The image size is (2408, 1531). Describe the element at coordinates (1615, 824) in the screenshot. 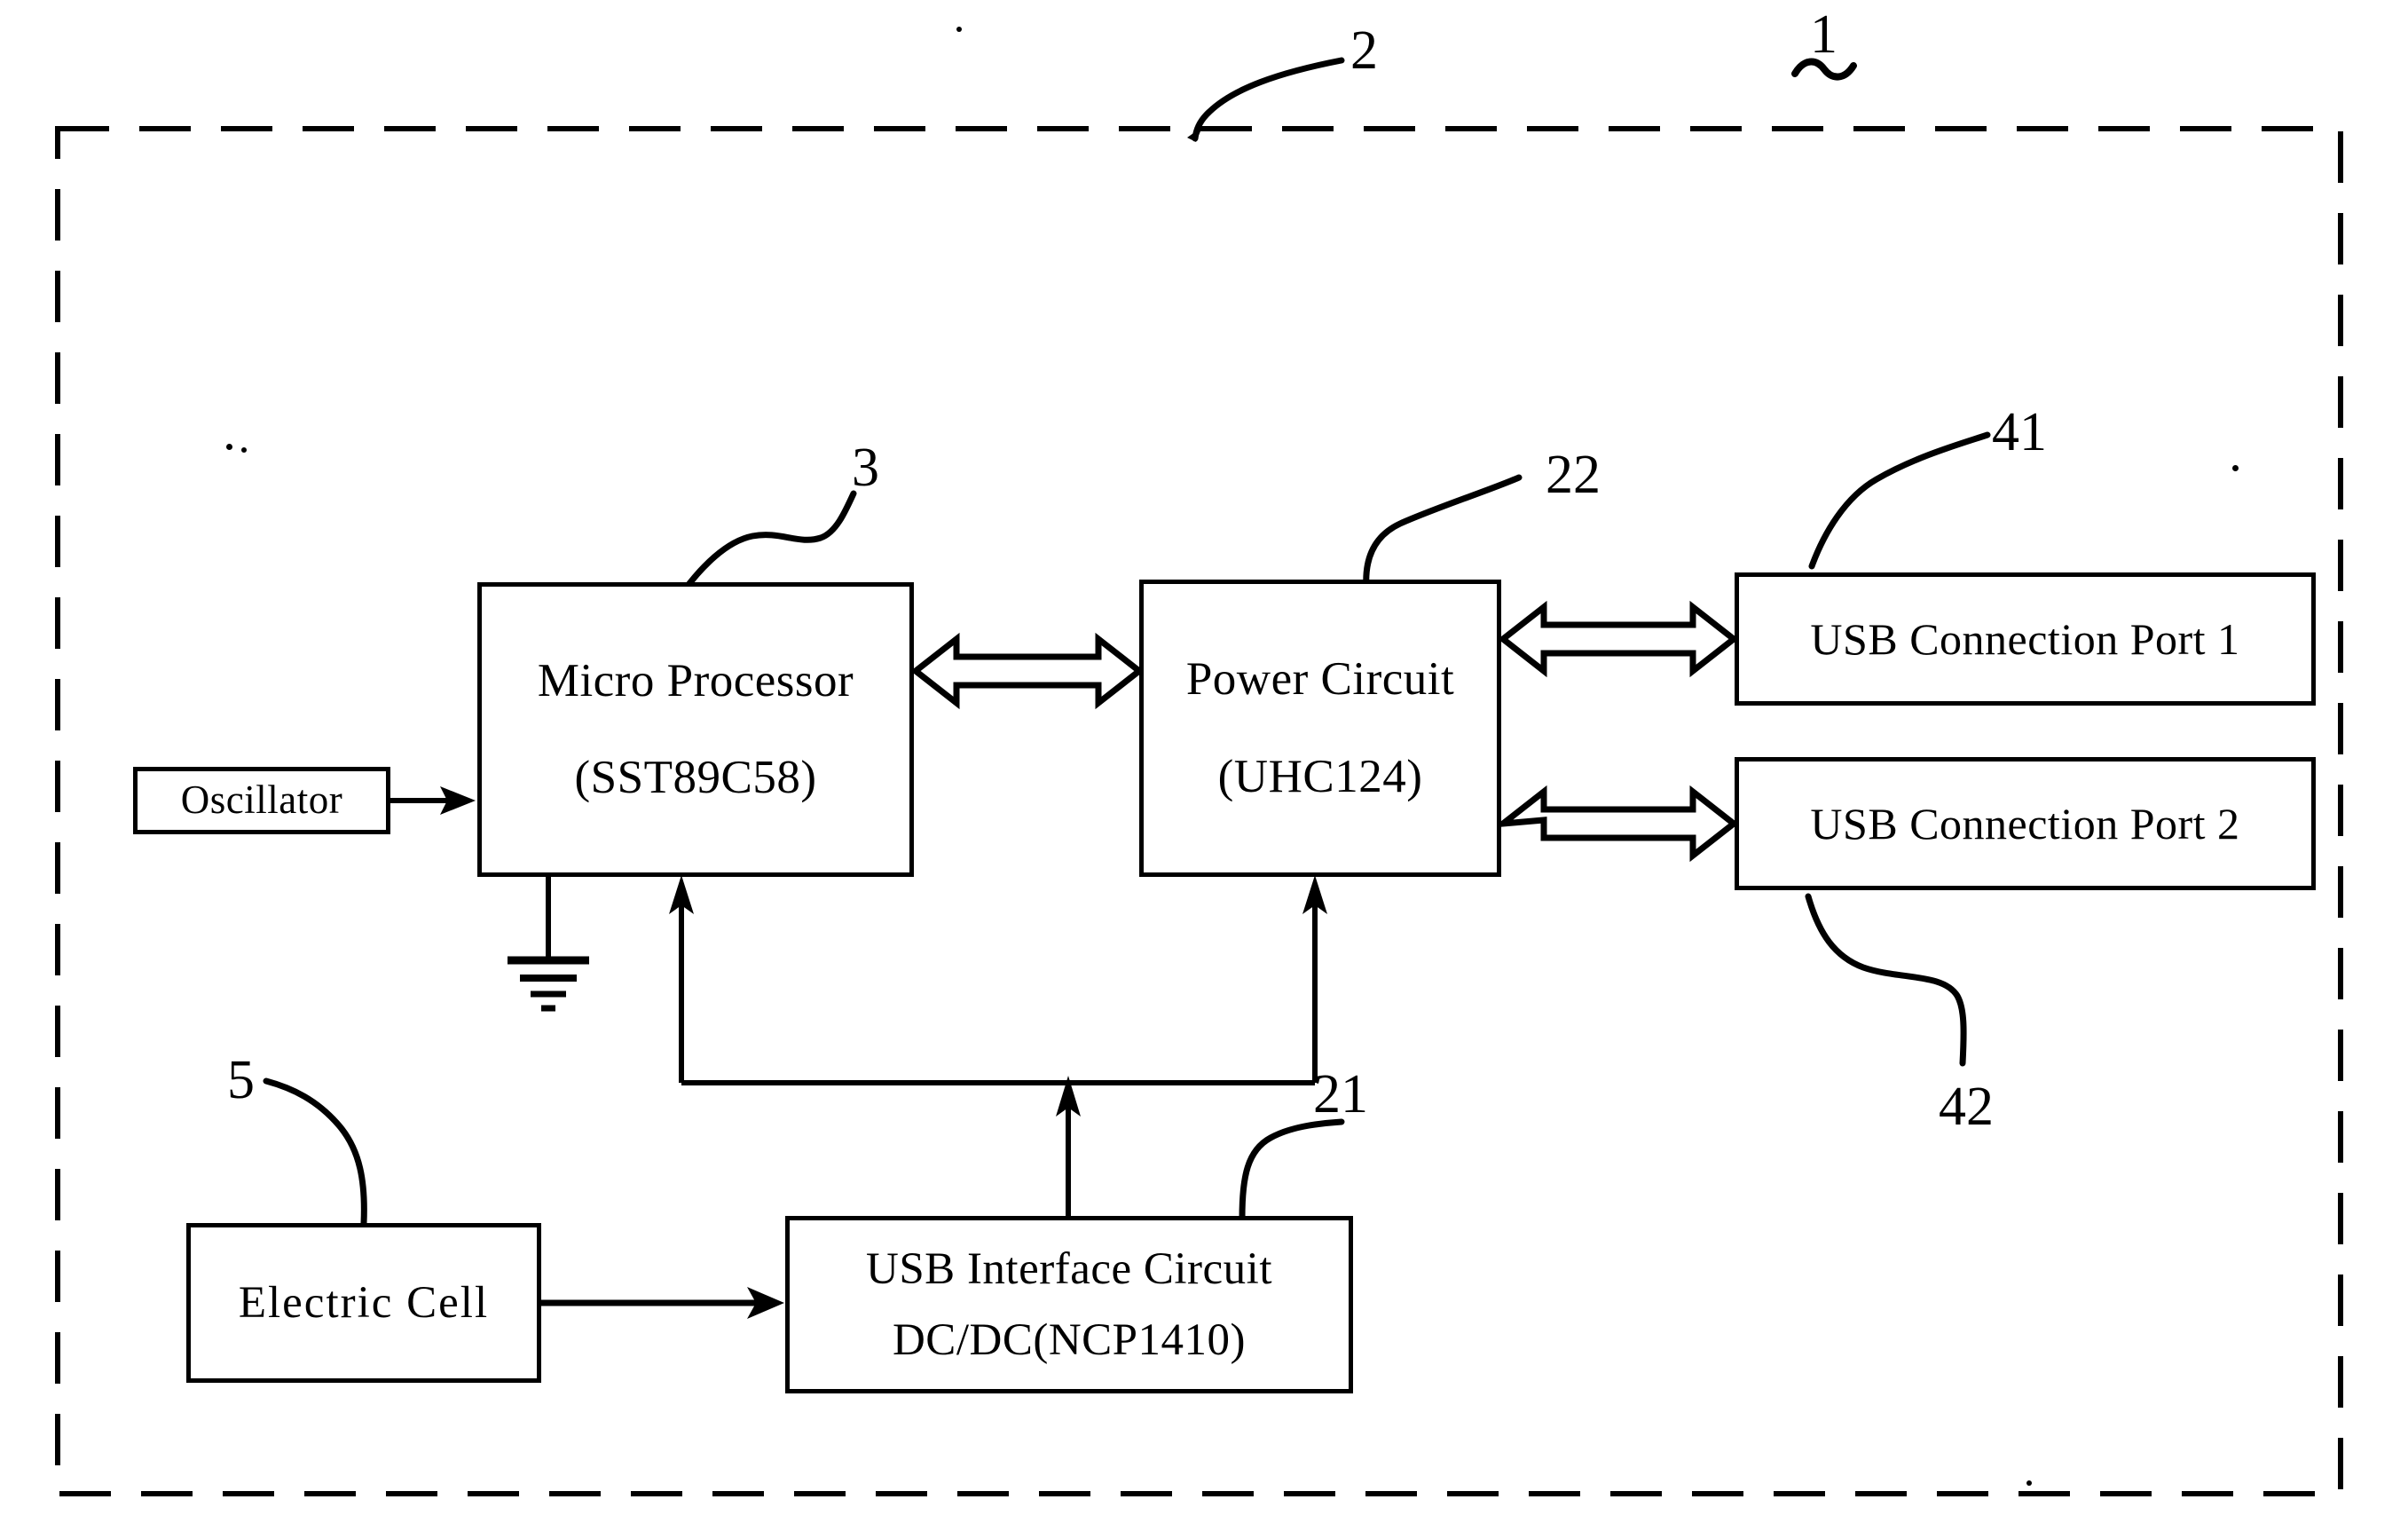

I see `arrow-power-to-usb2` at that location.